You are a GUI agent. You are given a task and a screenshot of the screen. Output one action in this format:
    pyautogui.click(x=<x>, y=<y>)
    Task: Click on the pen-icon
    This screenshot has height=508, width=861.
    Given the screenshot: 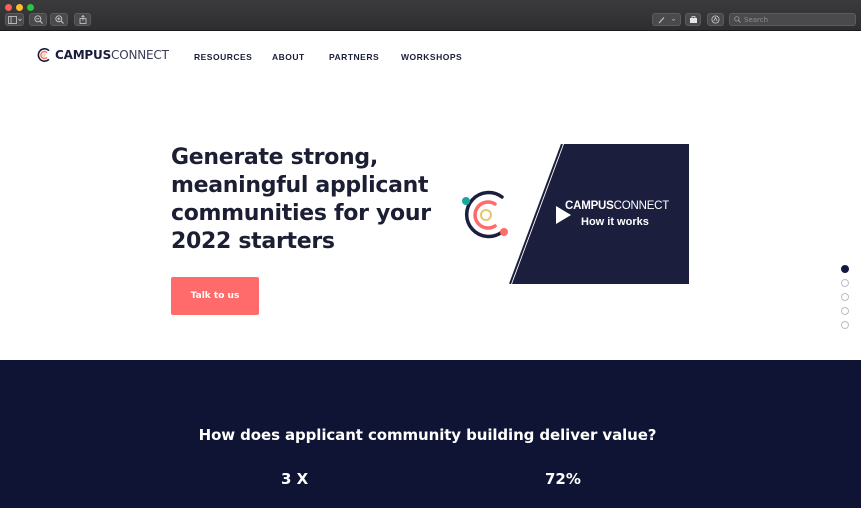 What is the action you would take?
    pyautogui.click(x=666, y=19)
    